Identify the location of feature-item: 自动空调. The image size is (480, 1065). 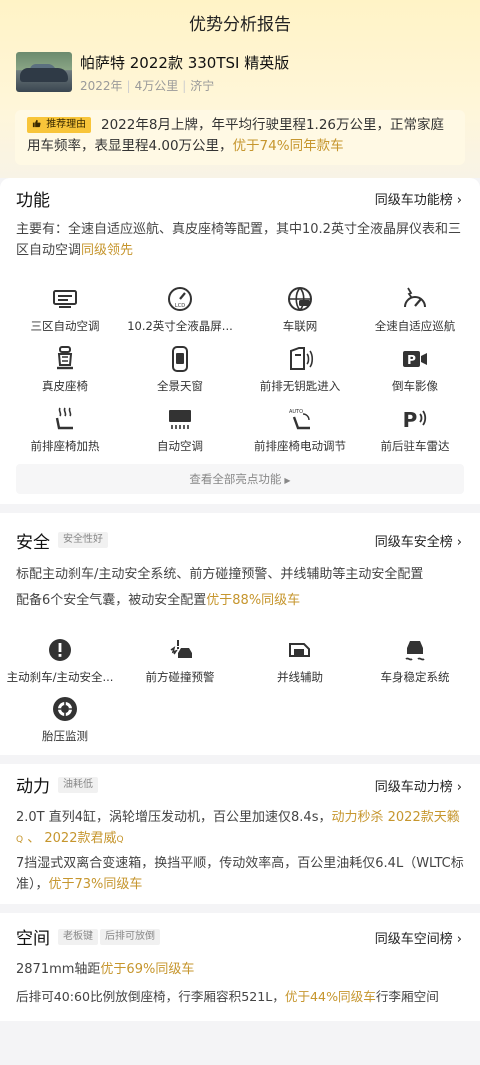
(180, 433).